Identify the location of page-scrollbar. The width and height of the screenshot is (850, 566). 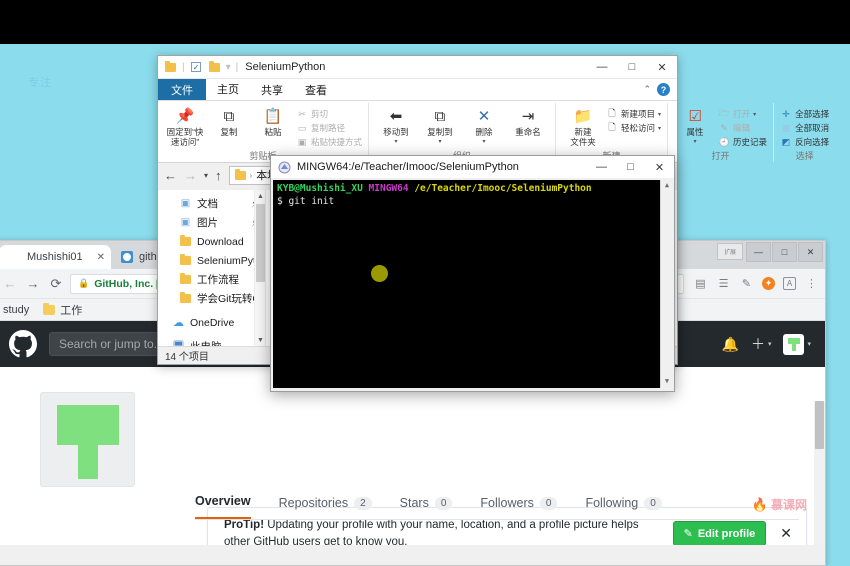
(819, 473).